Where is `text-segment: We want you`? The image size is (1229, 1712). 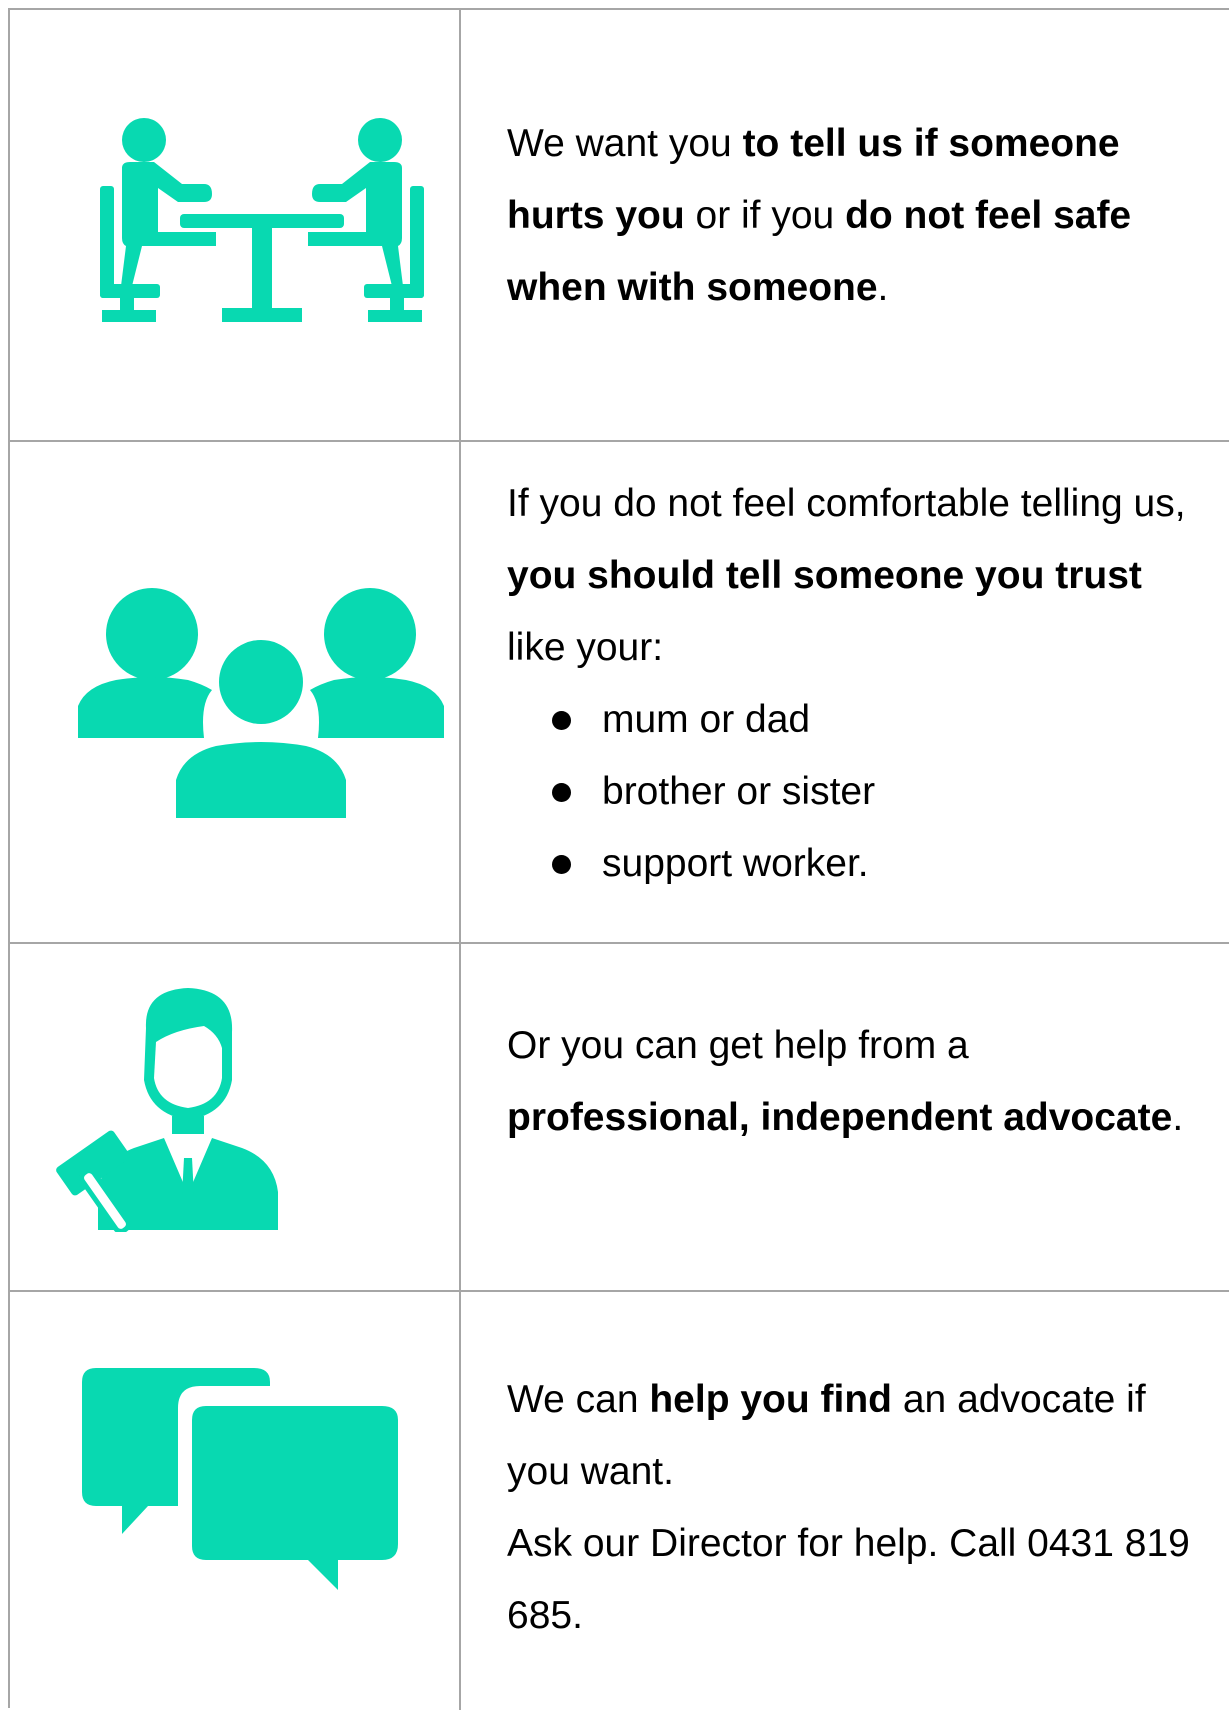 text-segment: We want you is located at coordinates (625, 143).